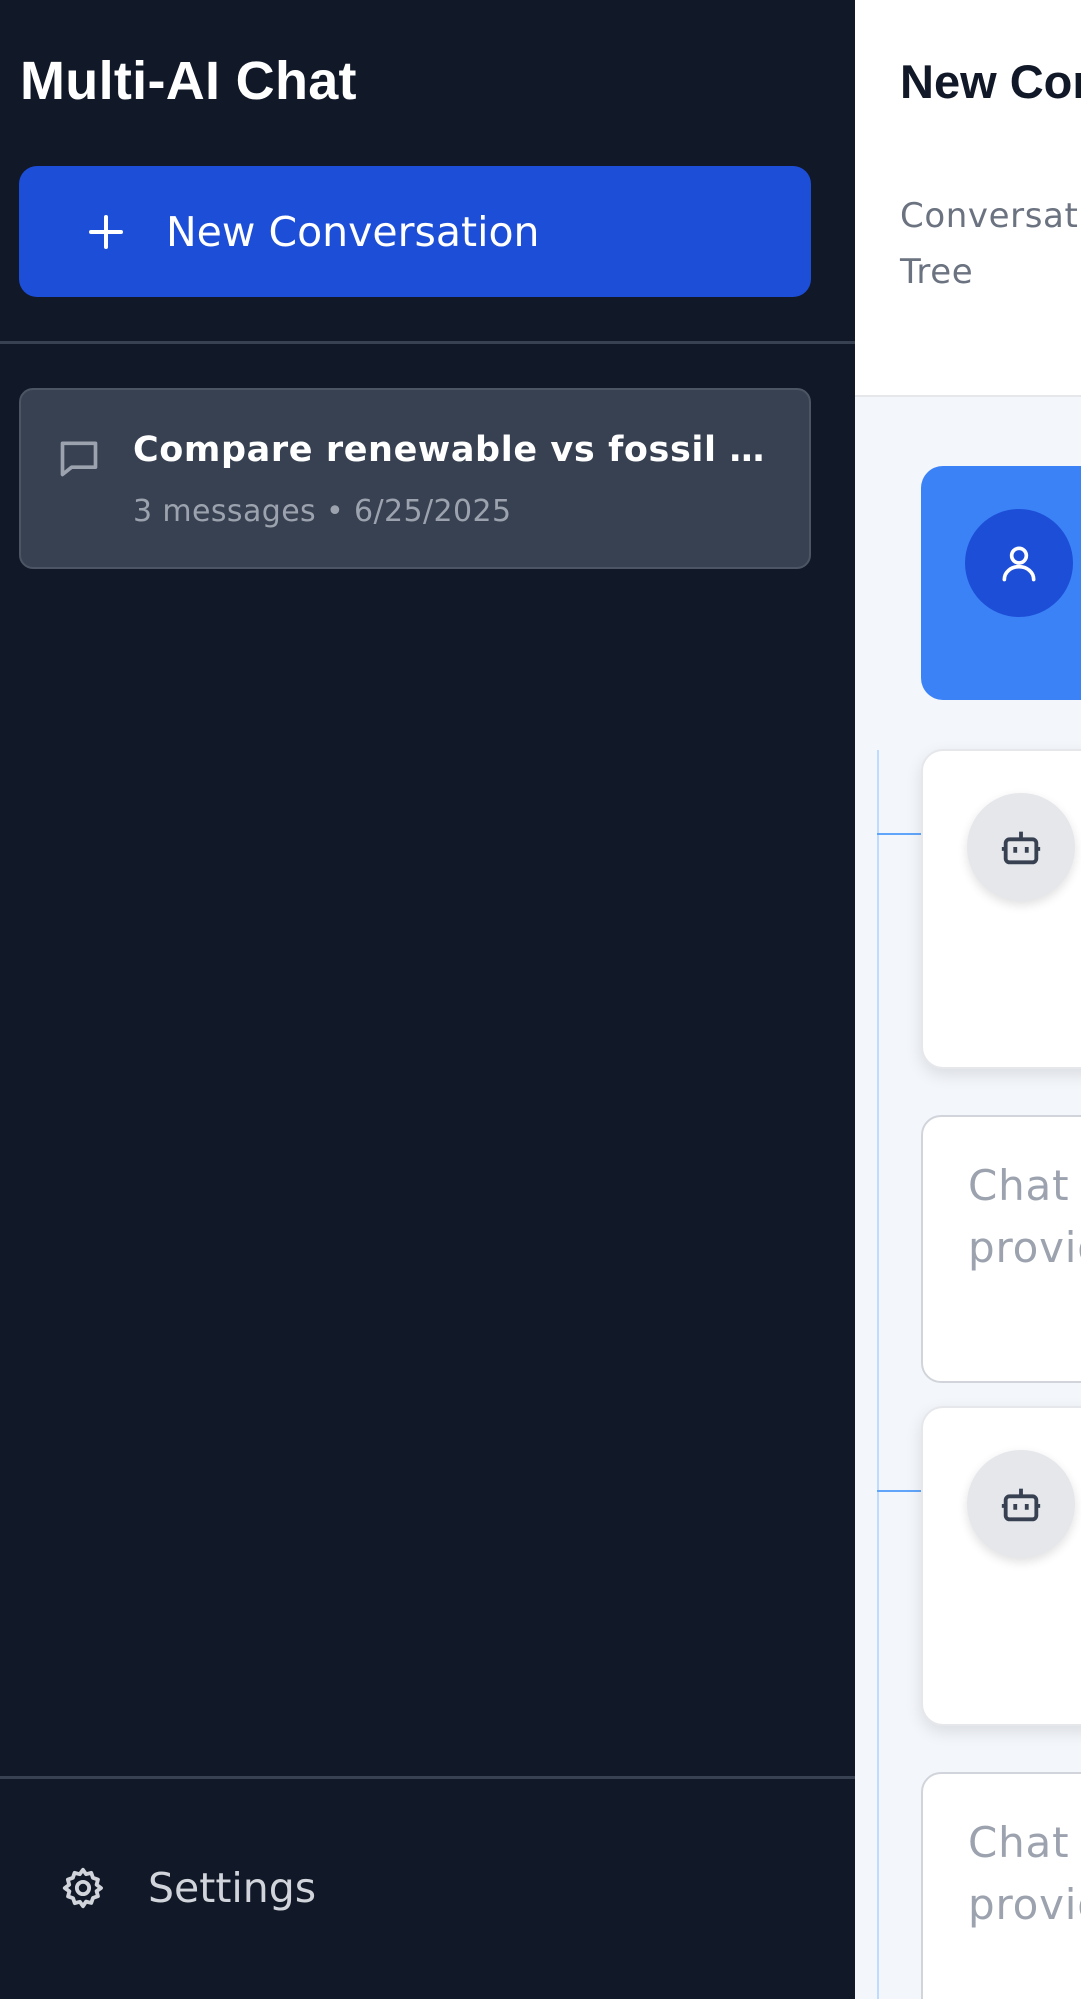  I want to click on user-icon, so click(1019, 564).